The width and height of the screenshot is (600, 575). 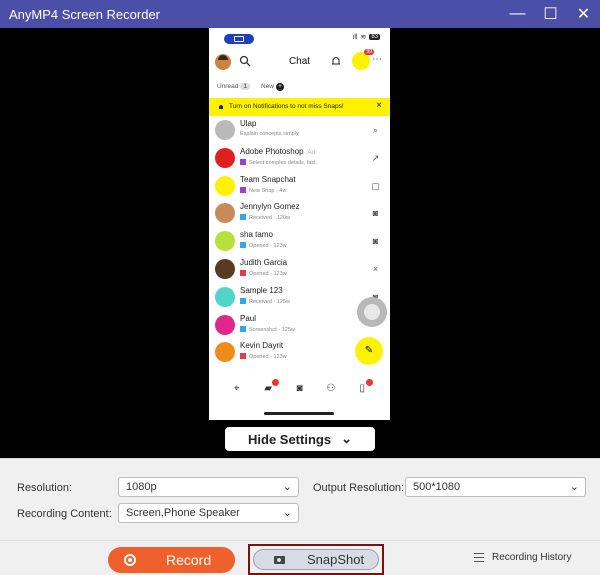 What do you see at coordinates (239, 39) in the screenshot?
I see `screen-cast-icon` at bounding box center [239, 39].